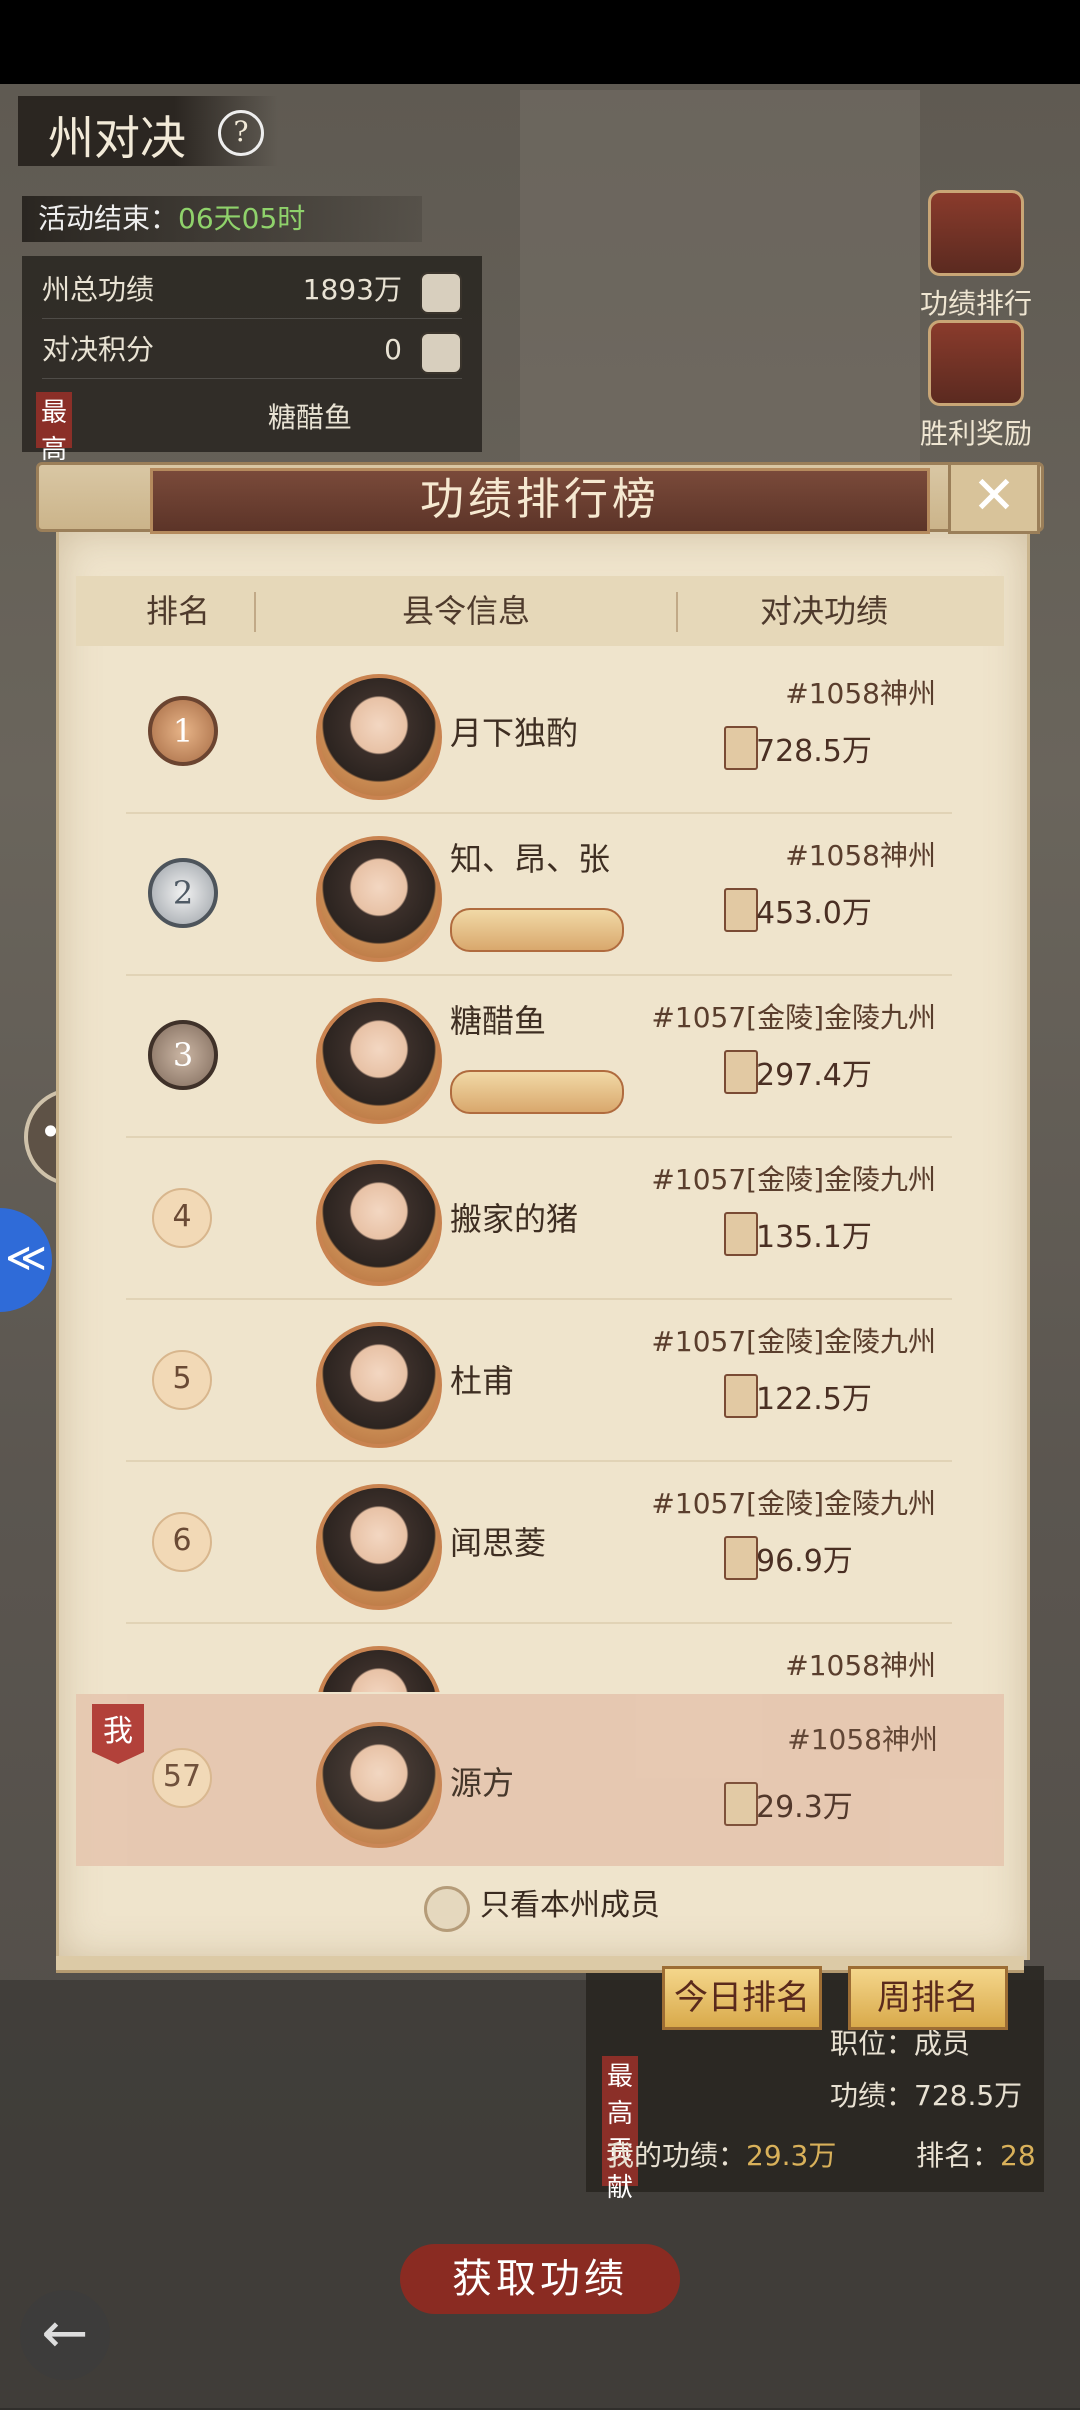 The image size is (1080, 2410). I want to click on my-rank-row: 57 源方 #1058神州 29.3万, so click(540, 1780).